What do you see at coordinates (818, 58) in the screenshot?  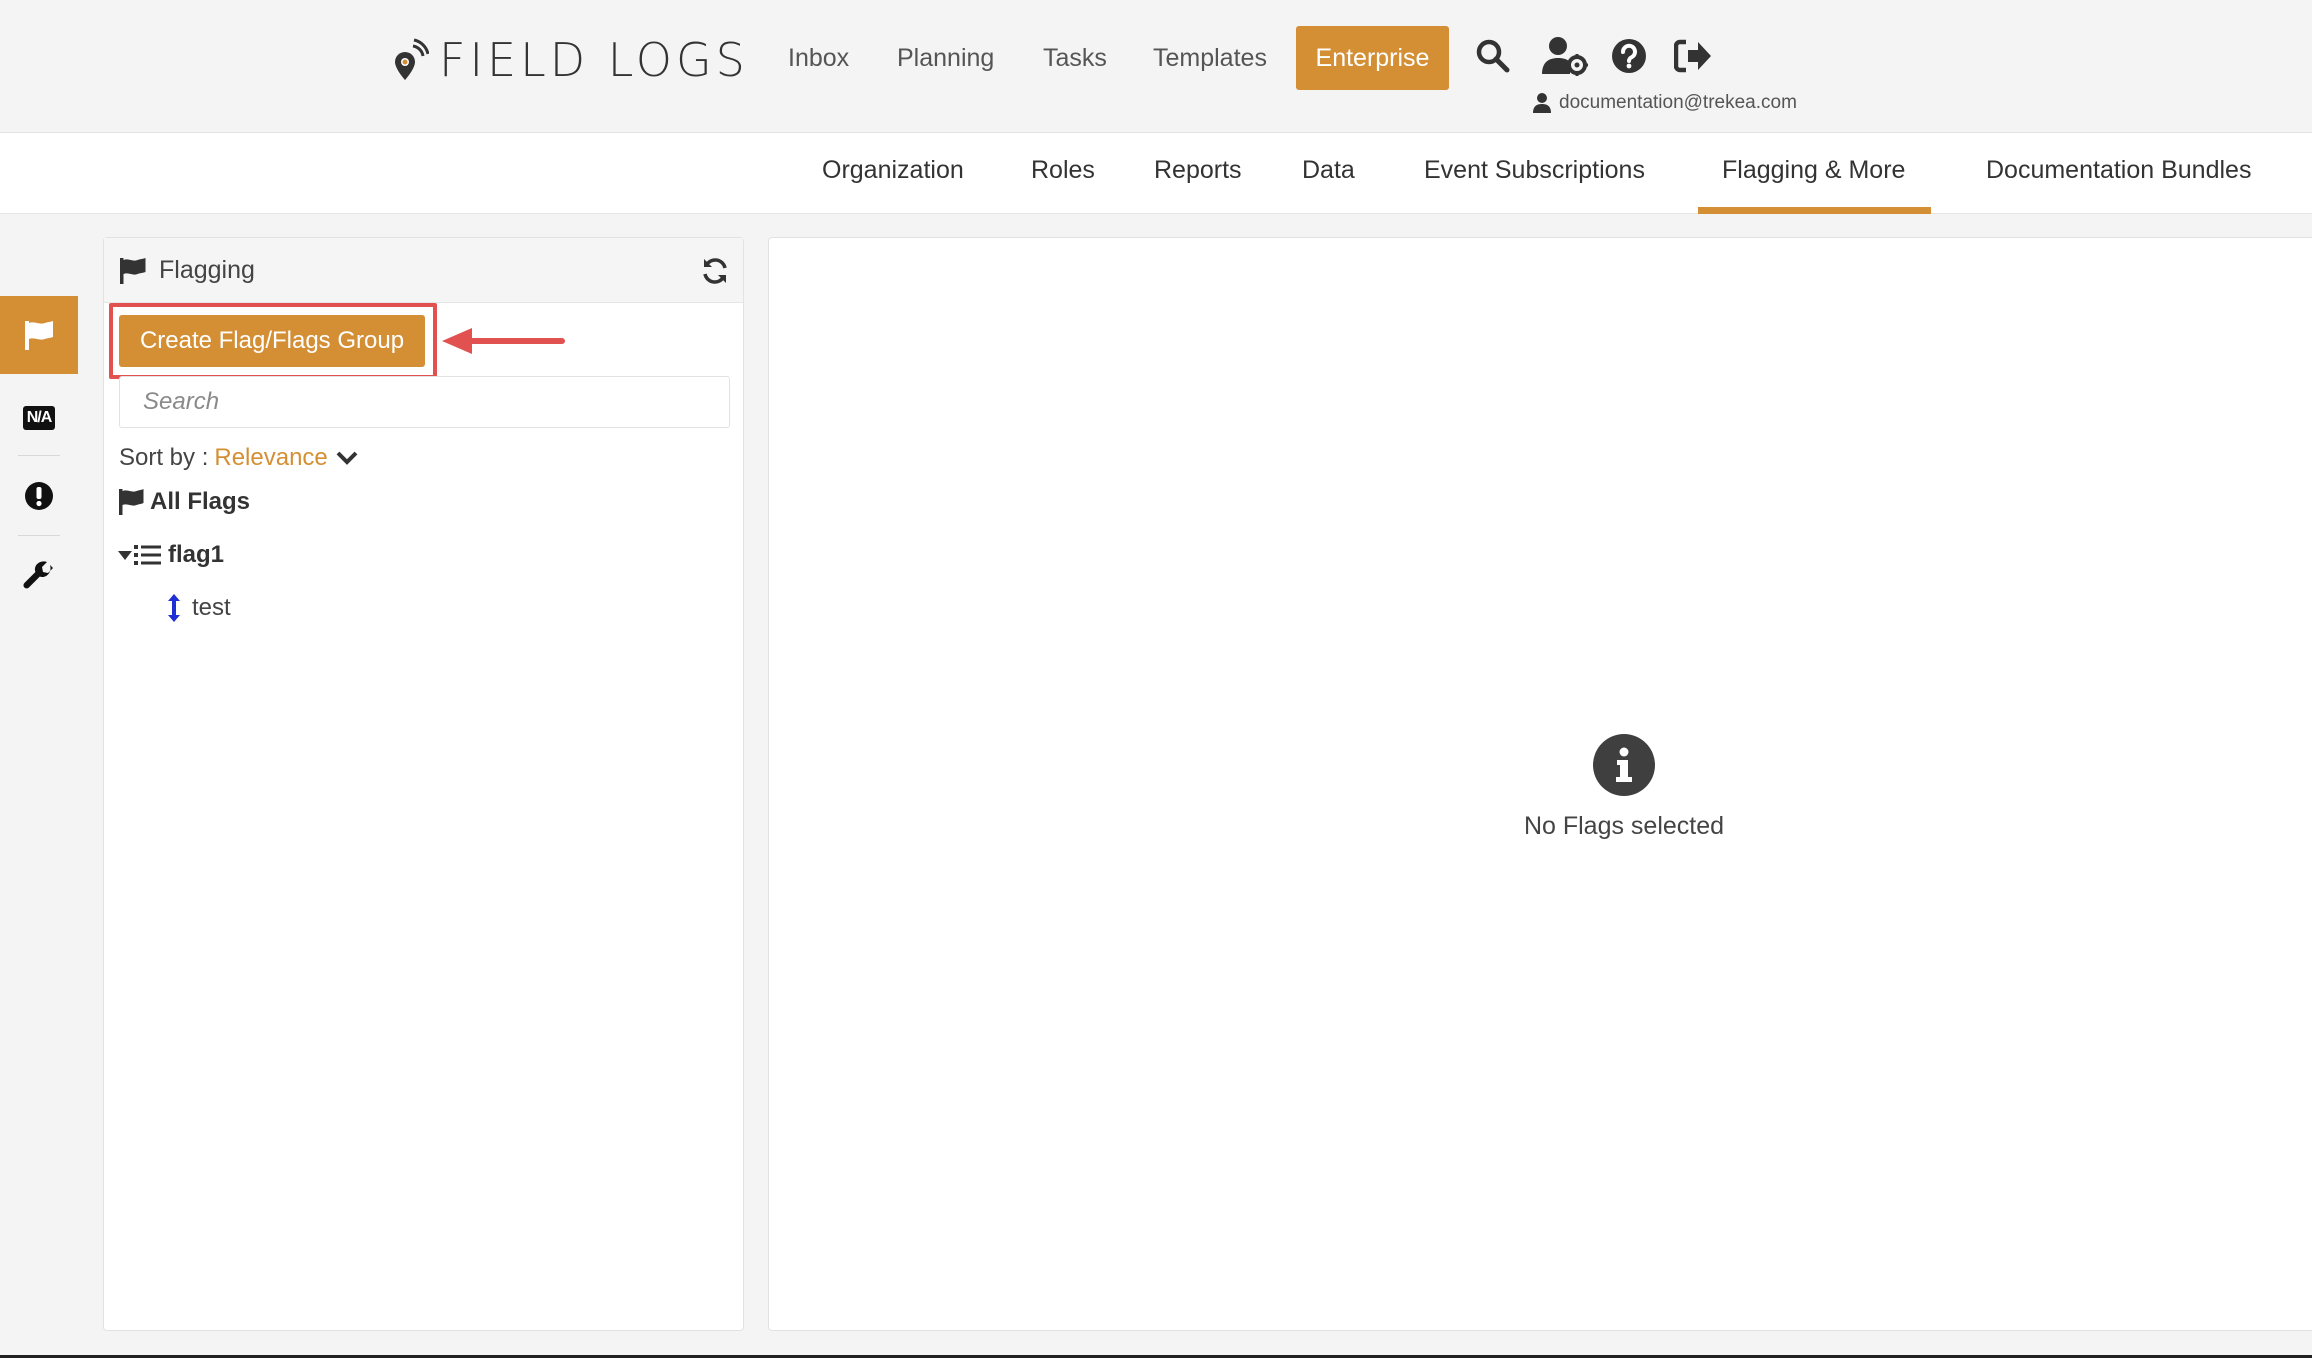 I see `nav-inbox: Inbox` at bounding box center [818, 58].